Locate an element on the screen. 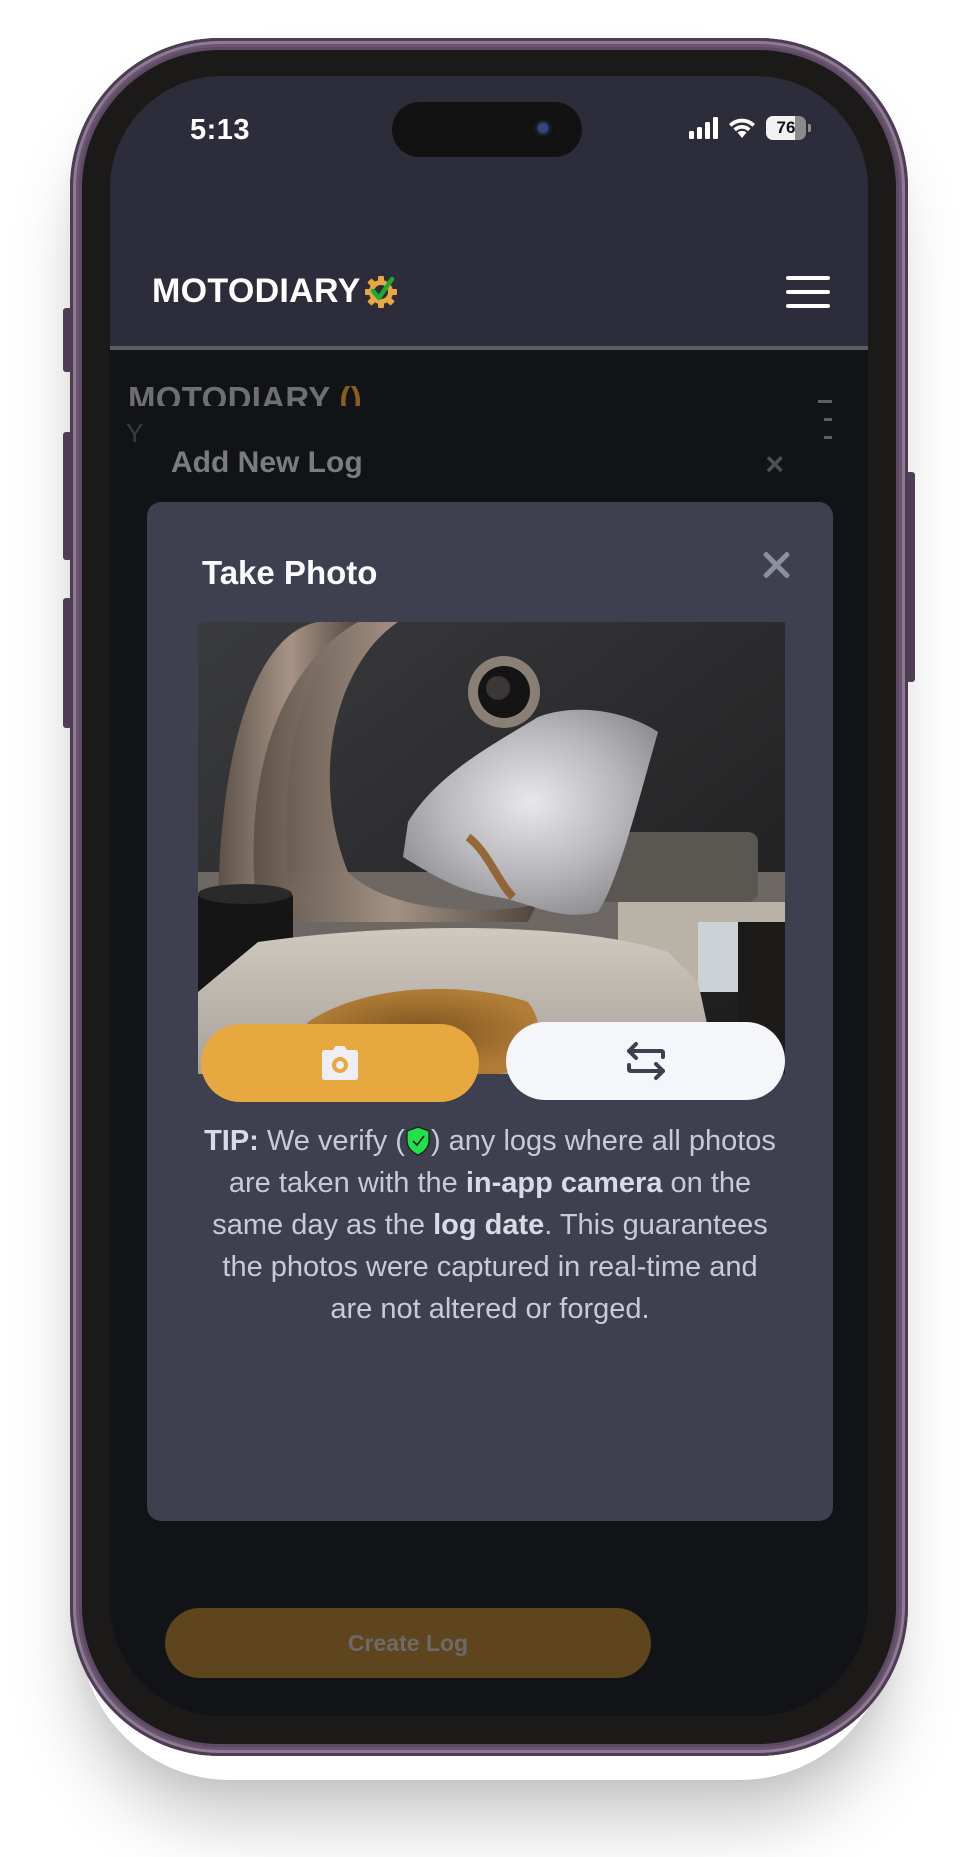  status-bar: 5:13 76 is located at coordinates (489, 131).